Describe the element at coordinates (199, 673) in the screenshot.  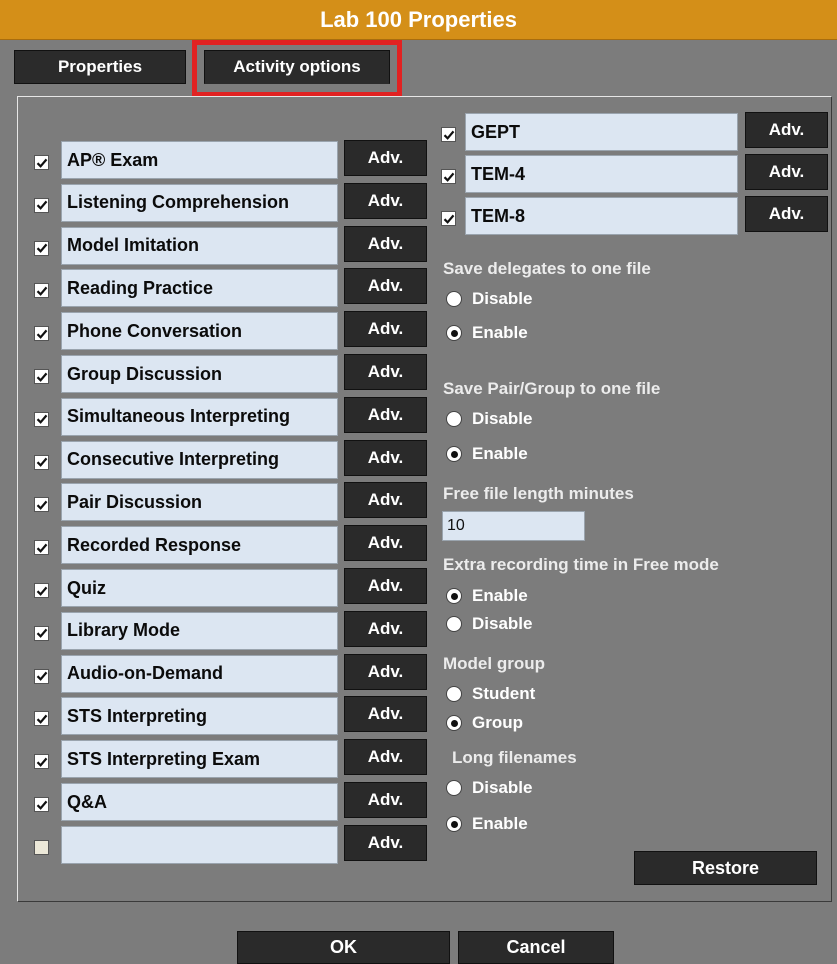
I see `activity-name-field: Audio-on-Demand` at that location.